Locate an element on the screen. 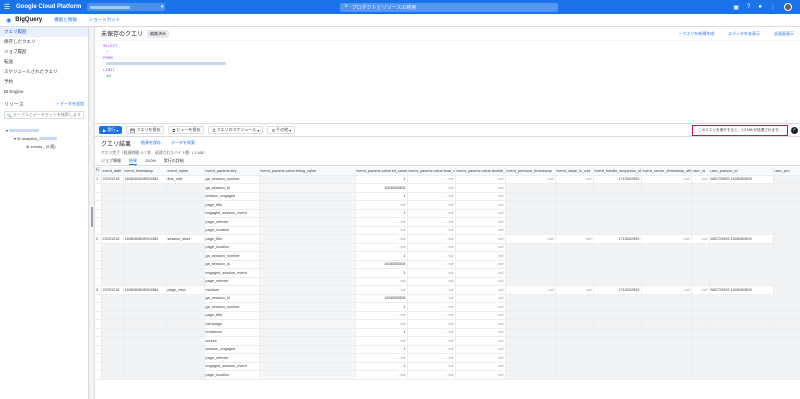 The image size is (800, 399). param-key-cell: ga_session_number is located at coordinates (232, 179).